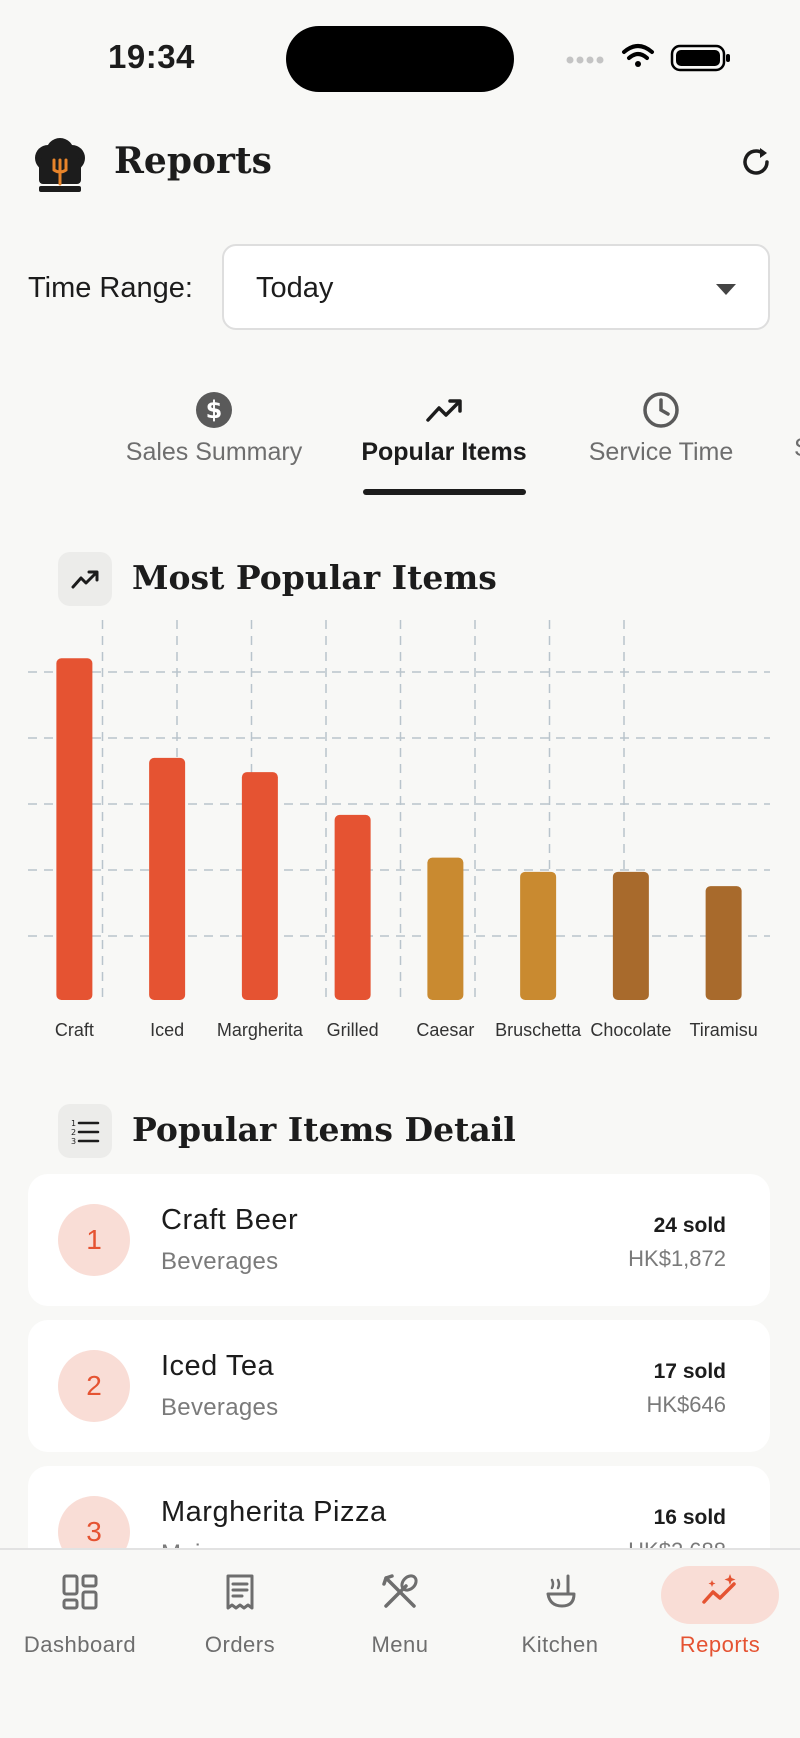  Describe the element at coordinates (726, 289) in the screenshot. I see `chevron-down-icon` at that location.